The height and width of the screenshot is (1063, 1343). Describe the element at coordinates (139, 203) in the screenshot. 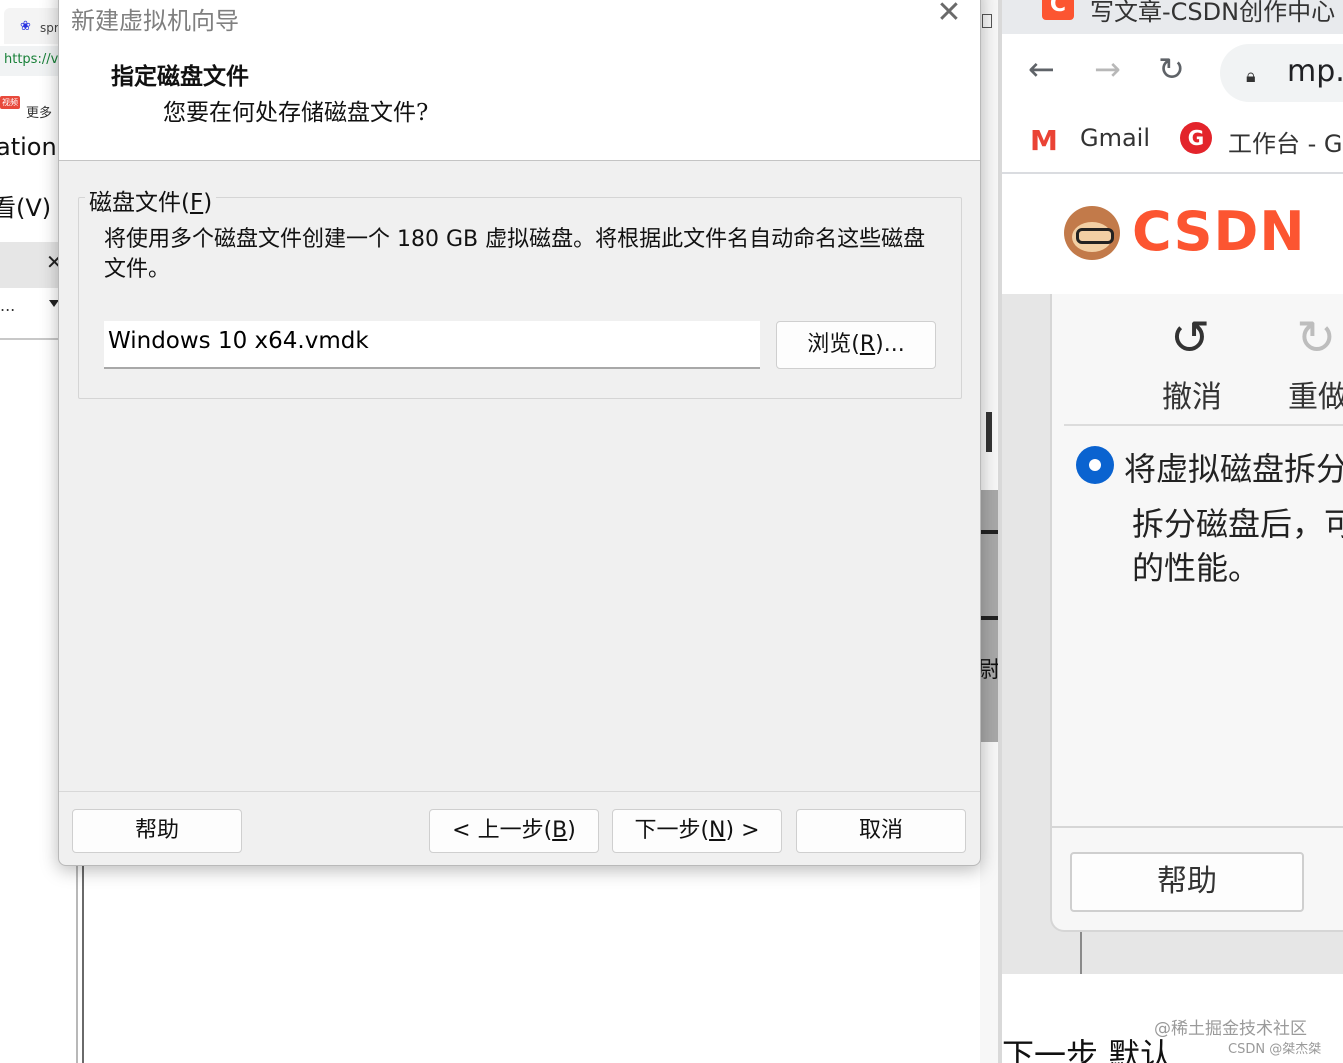

I see `label-text: 磁盘文件(` at that location.